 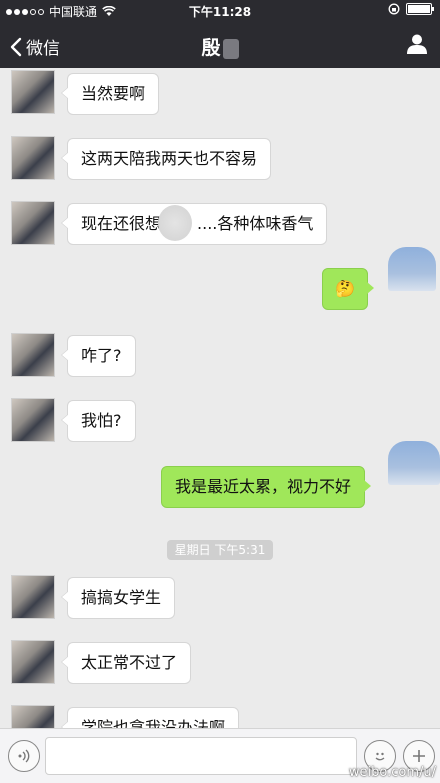 I want to click on timestamp-badge: 星期日 下午5:31, so click(x=220, y=550).